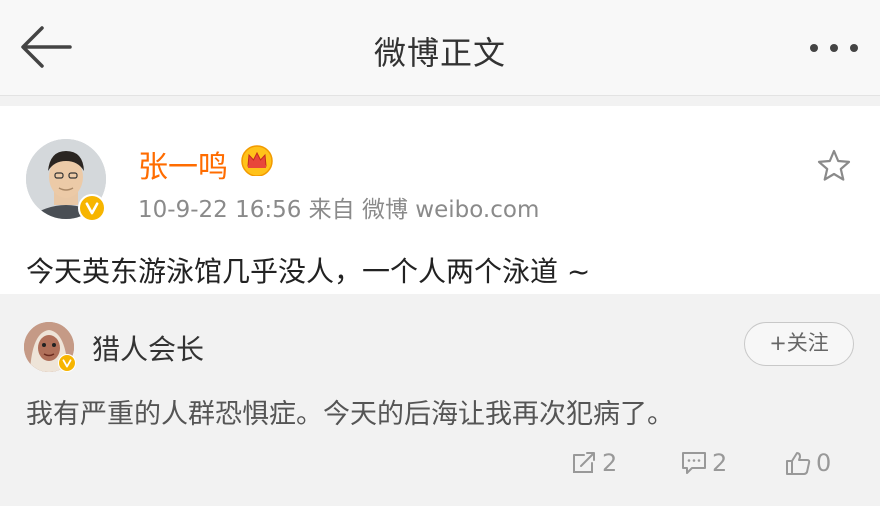 Image resolution: width=880 pixels, height=506 pixels. I want to click on more-dots-icon, so click(834, 48).